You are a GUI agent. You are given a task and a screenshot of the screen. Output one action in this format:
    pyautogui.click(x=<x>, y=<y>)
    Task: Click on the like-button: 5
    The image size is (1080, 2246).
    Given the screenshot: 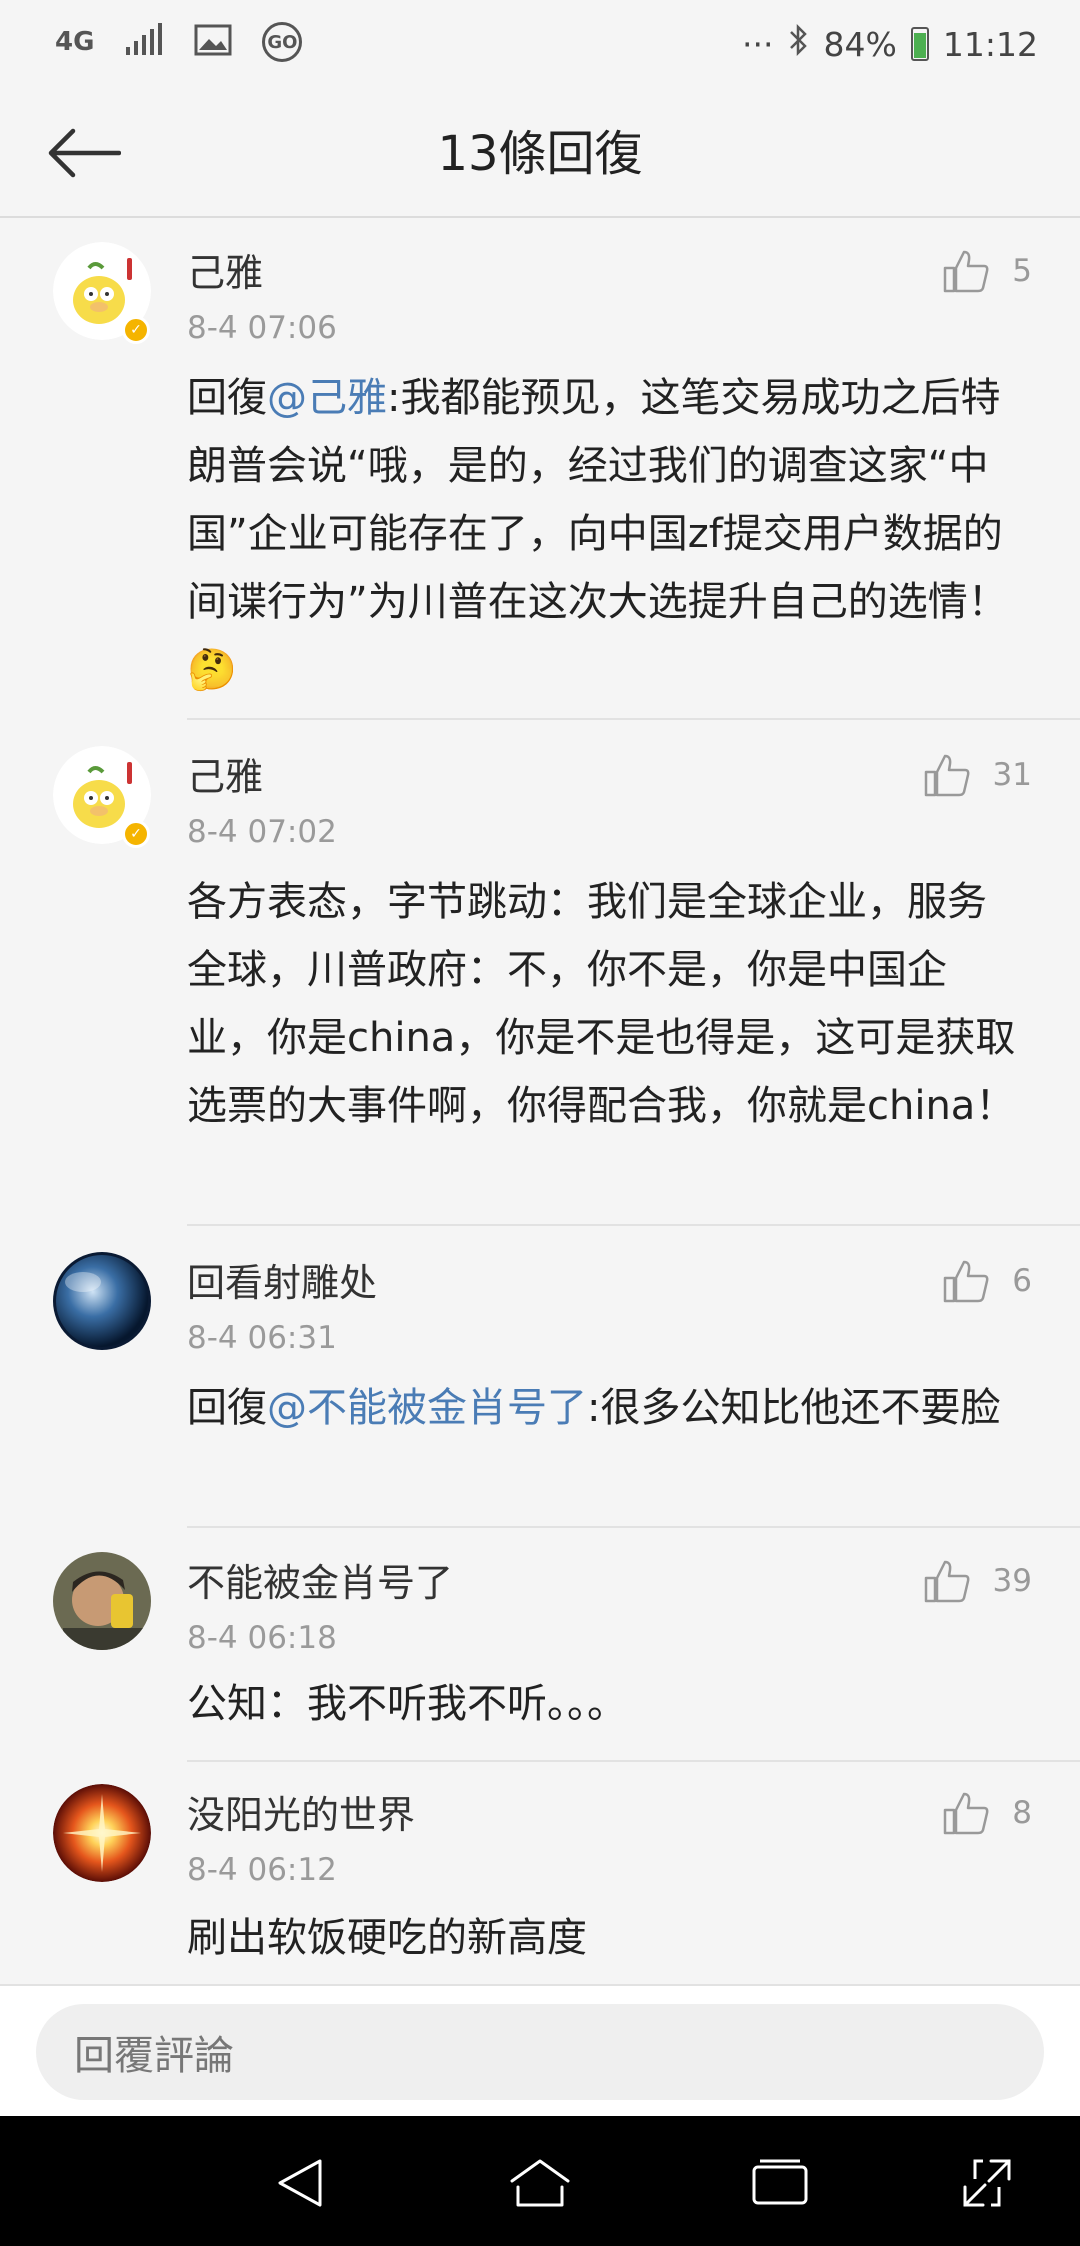 What is the action you would take?
    pyautogui.click(x=987, y=271)
    